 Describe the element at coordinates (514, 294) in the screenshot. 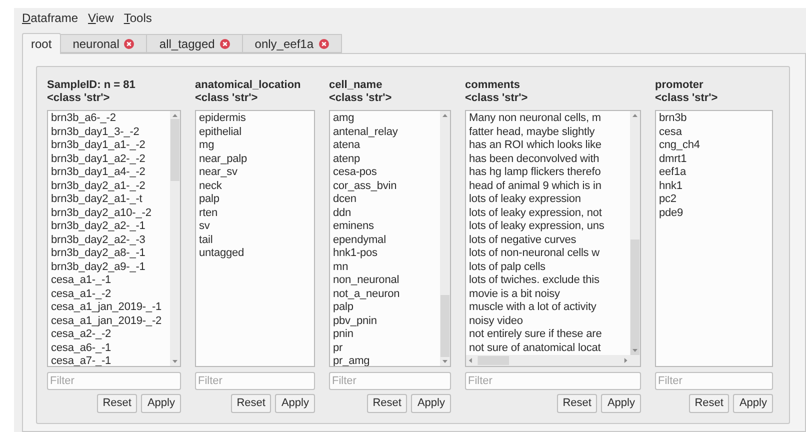

I see `list-item: movie is a bit noisy` at that location.